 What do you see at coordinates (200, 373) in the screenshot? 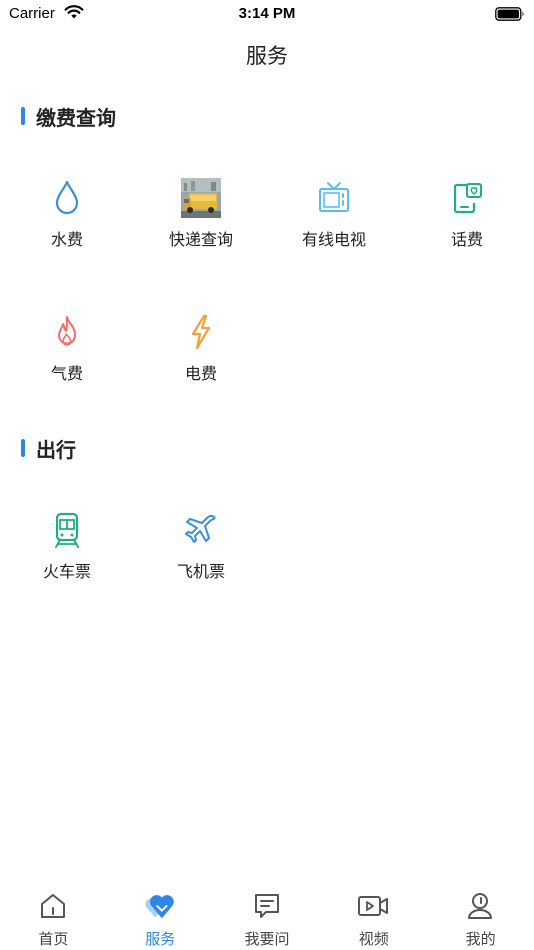
I see `service-label: 电费` at bounding box center [200, 373].